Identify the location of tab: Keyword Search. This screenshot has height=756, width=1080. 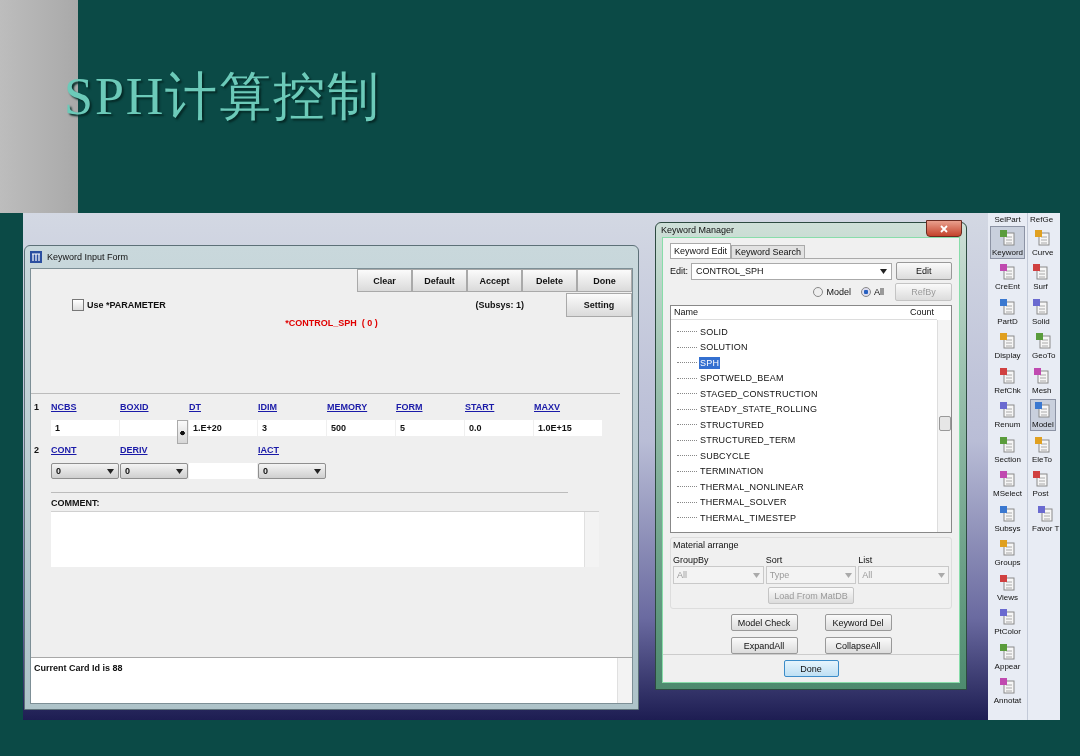
(768, 251).